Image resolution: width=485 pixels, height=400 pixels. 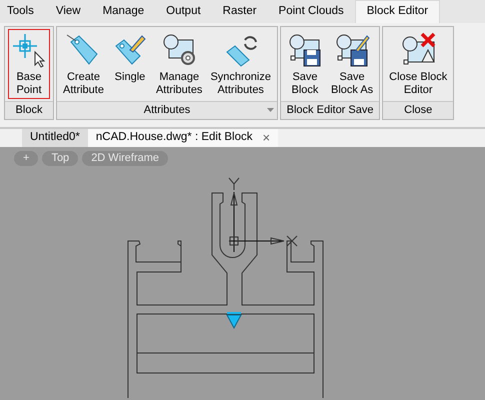 I want to click on panel-title: Close, so click(x=418, y=110).